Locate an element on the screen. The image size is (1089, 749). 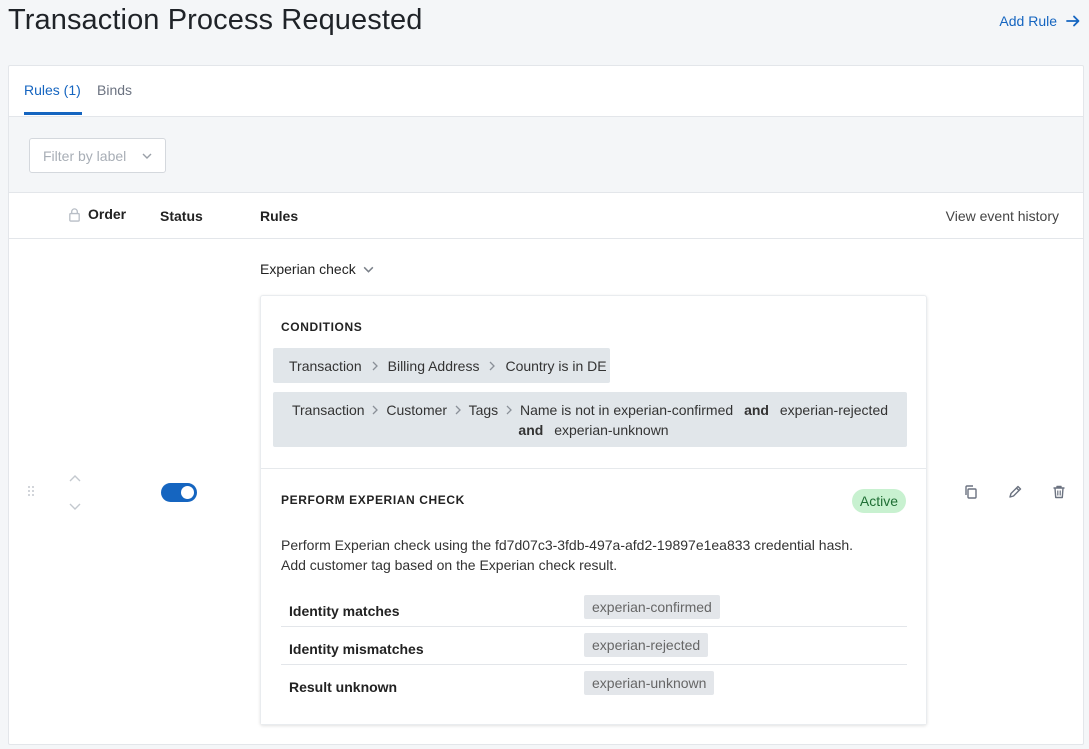
table-row: Result unknown experian-unknown is located at coordinates (594, 684).